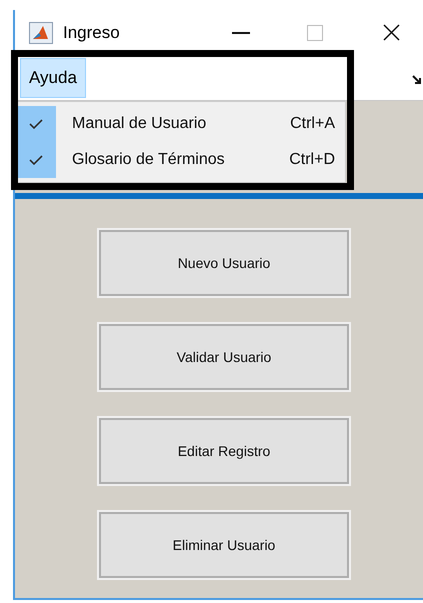  What do you see at coordinates (41, 33) in the screenshot?
I see `app-logo-icon` at bounding box center [41, 33].